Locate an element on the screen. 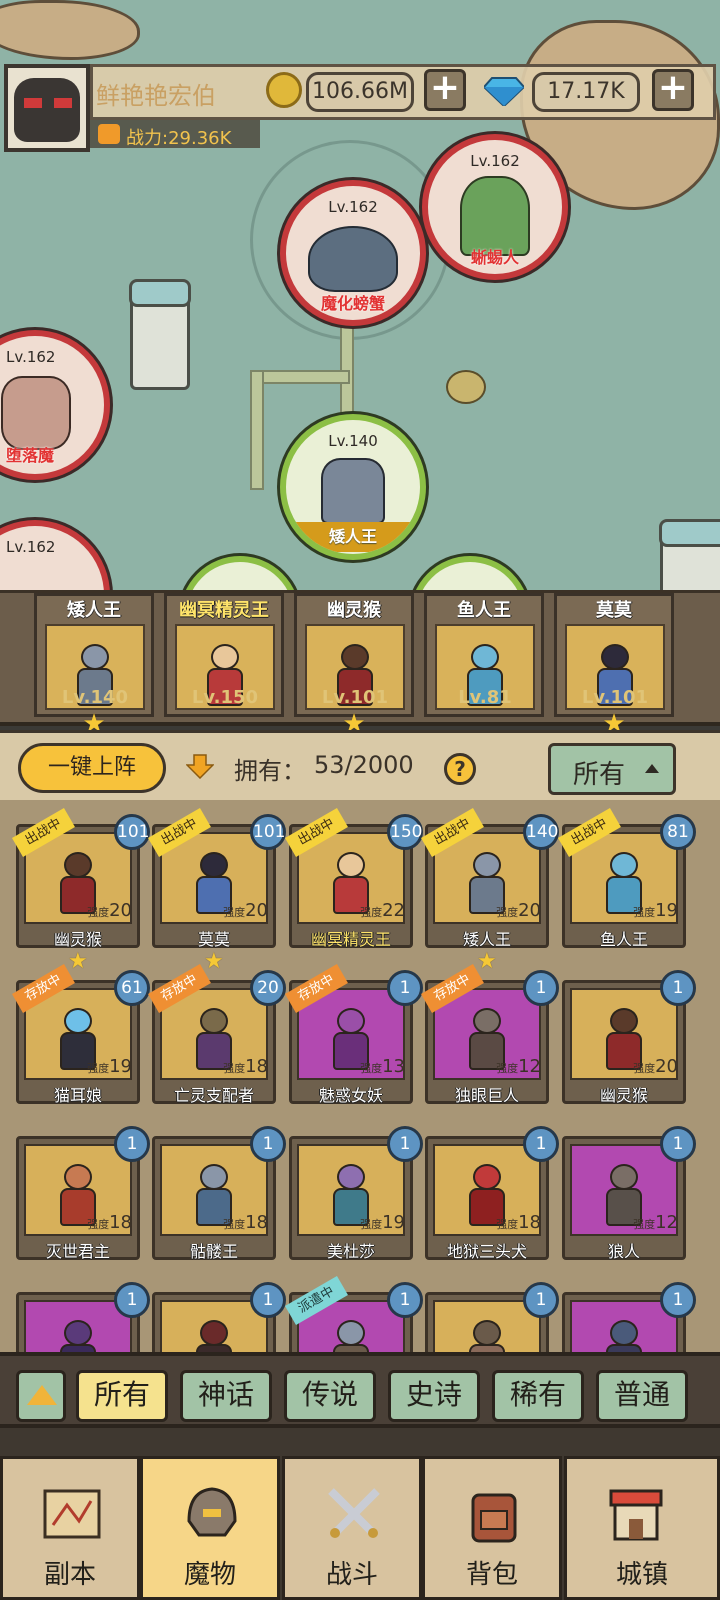 The width and height of the screenshot is (720, 1600). monster-card: 强度19 鱼人王 出战中 81 is located at coordinates (627, 878).